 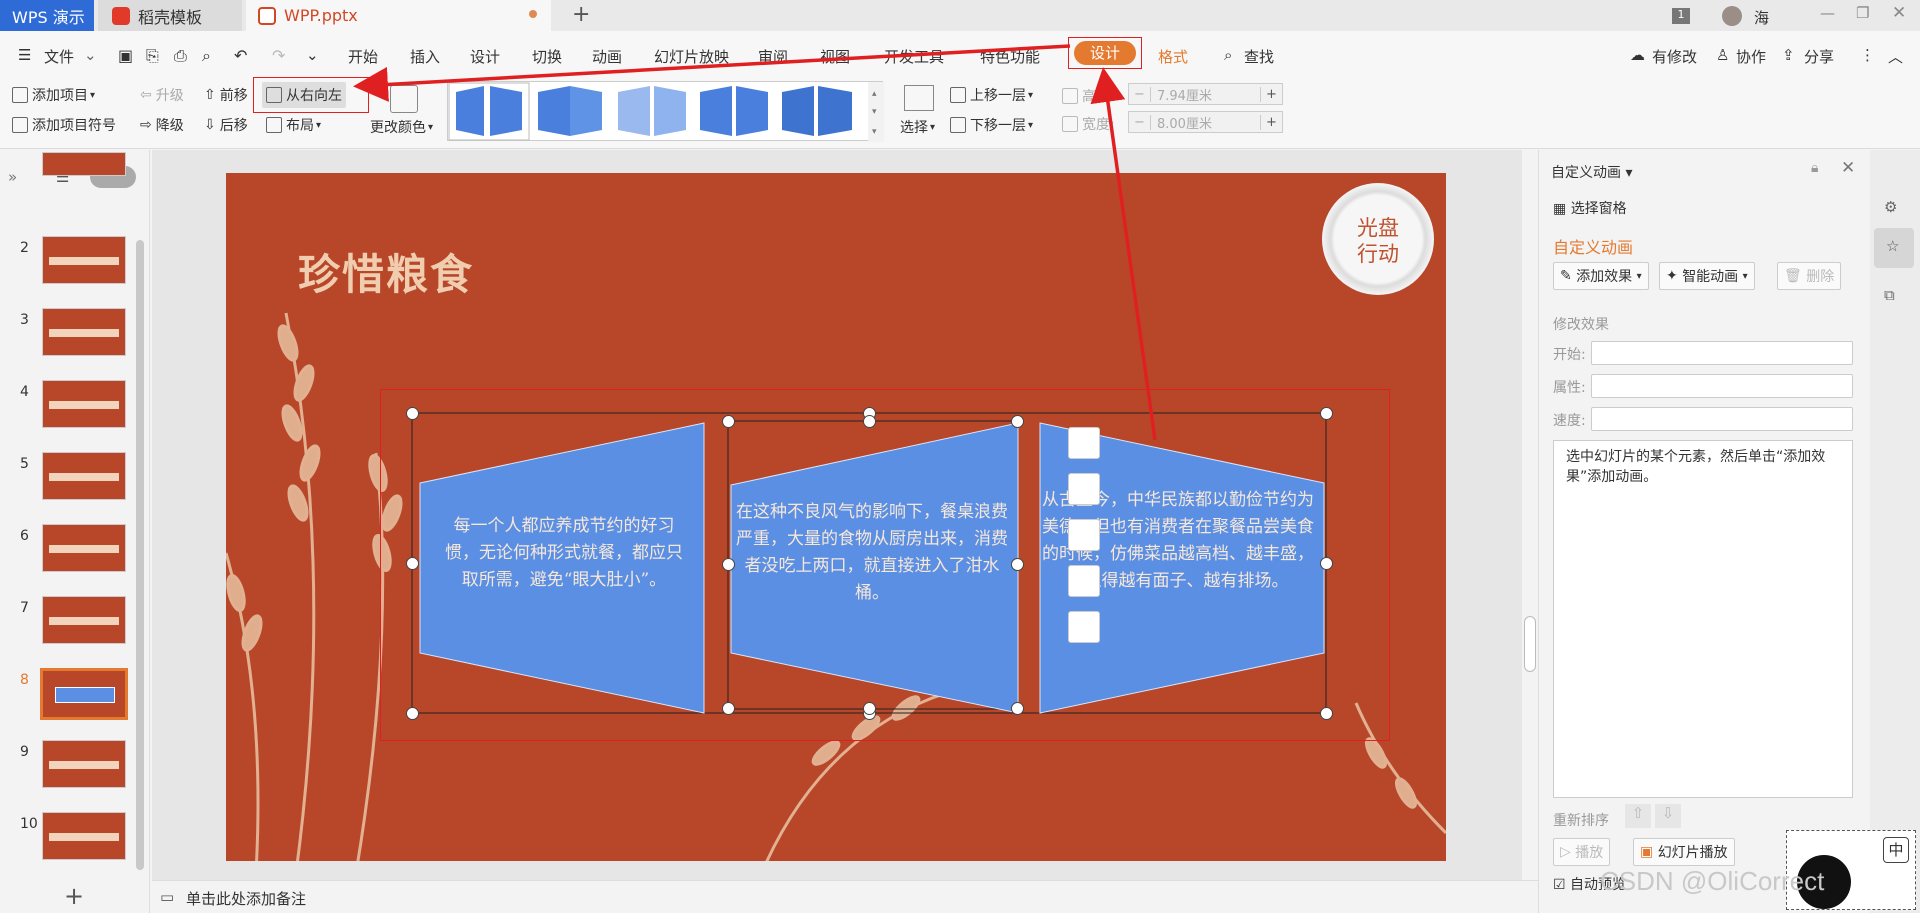 What do you see at coordinates (401, 127) in the screenshot?
I see `change-color-button: 更改颜色 ▾` at bounding box center [401, 127].